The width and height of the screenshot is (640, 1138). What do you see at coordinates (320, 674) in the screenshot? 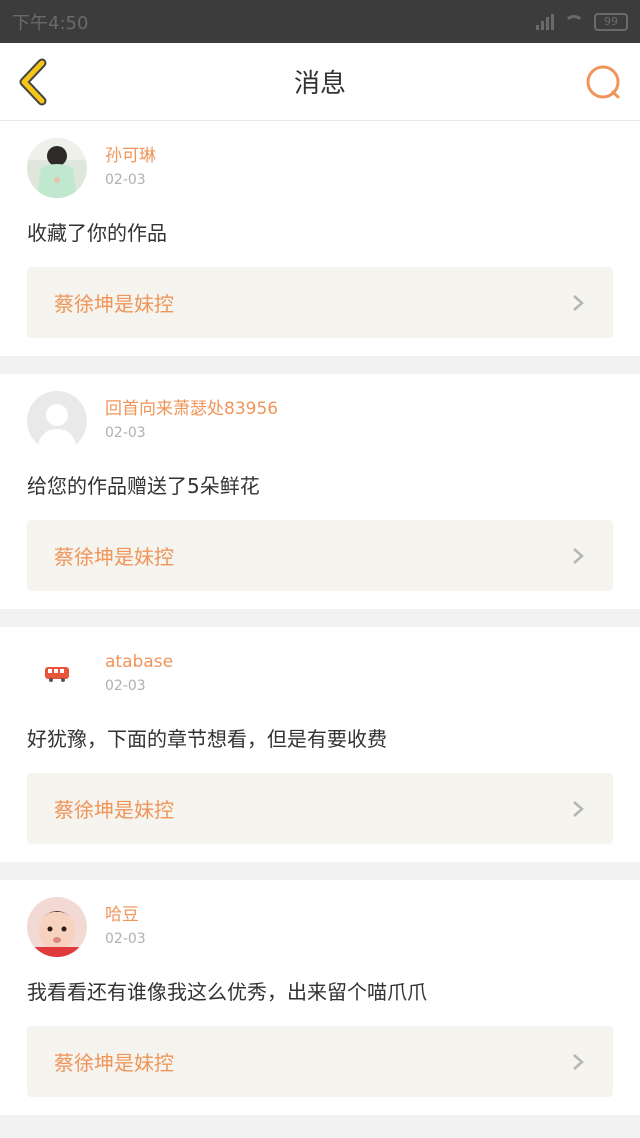
I see `user-row: atabase 02-03` at bounding box center [320, 674].